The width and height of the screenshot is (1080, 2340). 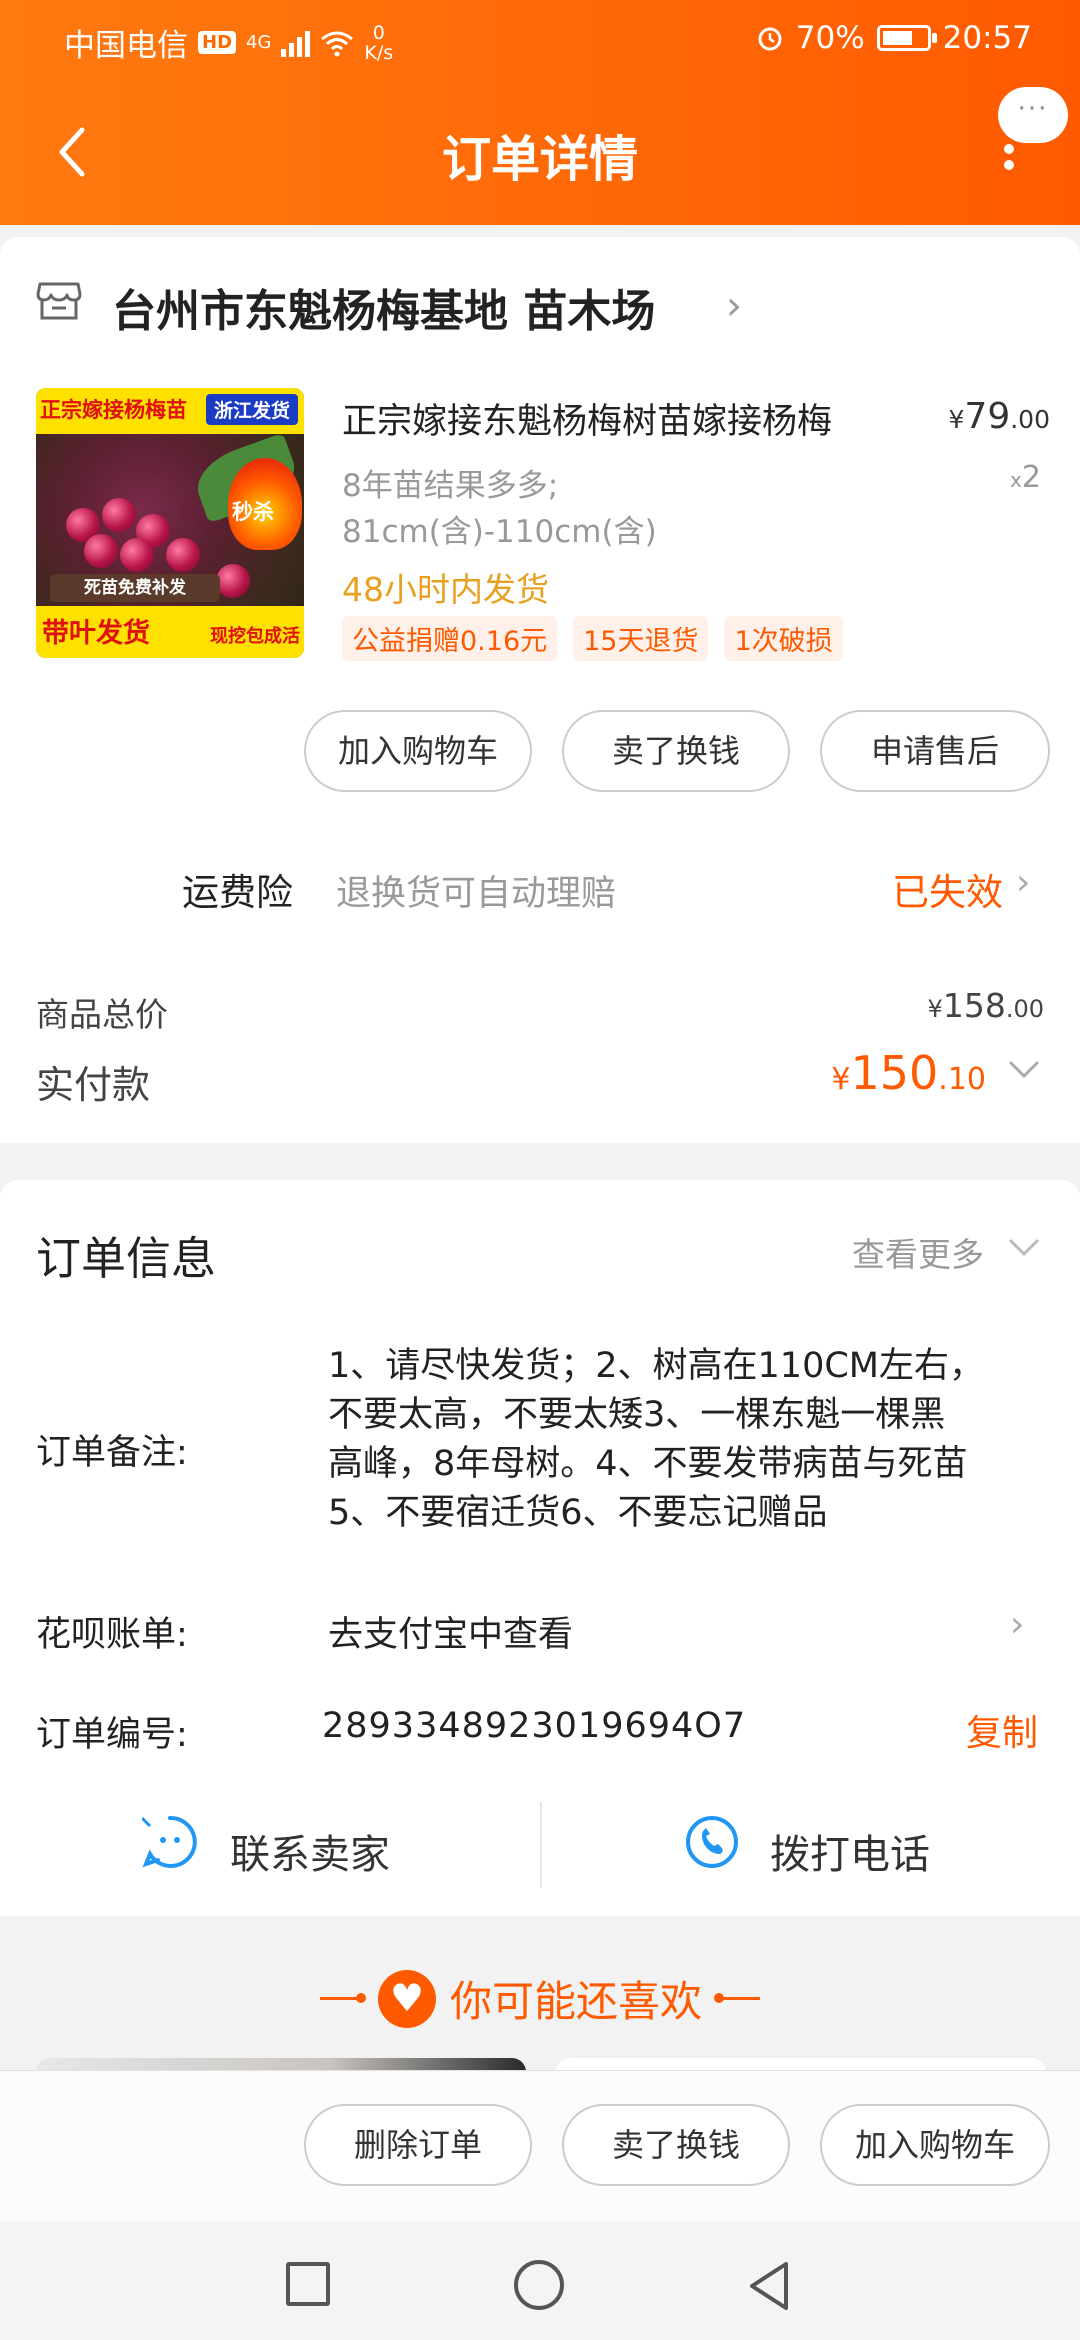 I want to click on order-number-label: 订单编号:, so click(x=112, y=1735).